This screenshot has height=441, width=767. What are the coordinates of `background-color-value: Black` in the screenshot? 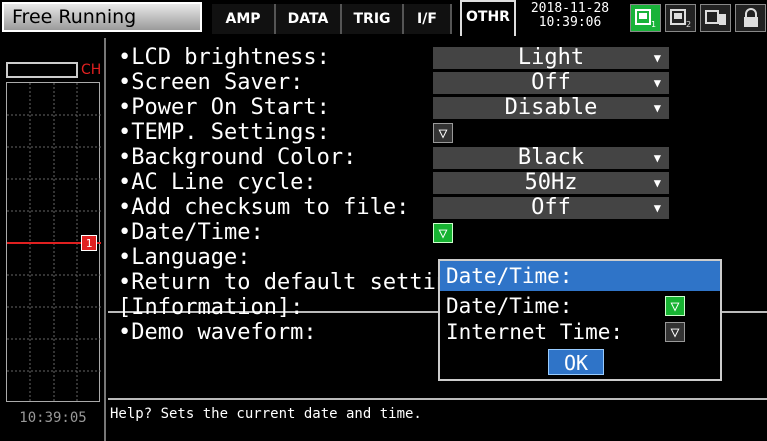 It's located at (551, 157).